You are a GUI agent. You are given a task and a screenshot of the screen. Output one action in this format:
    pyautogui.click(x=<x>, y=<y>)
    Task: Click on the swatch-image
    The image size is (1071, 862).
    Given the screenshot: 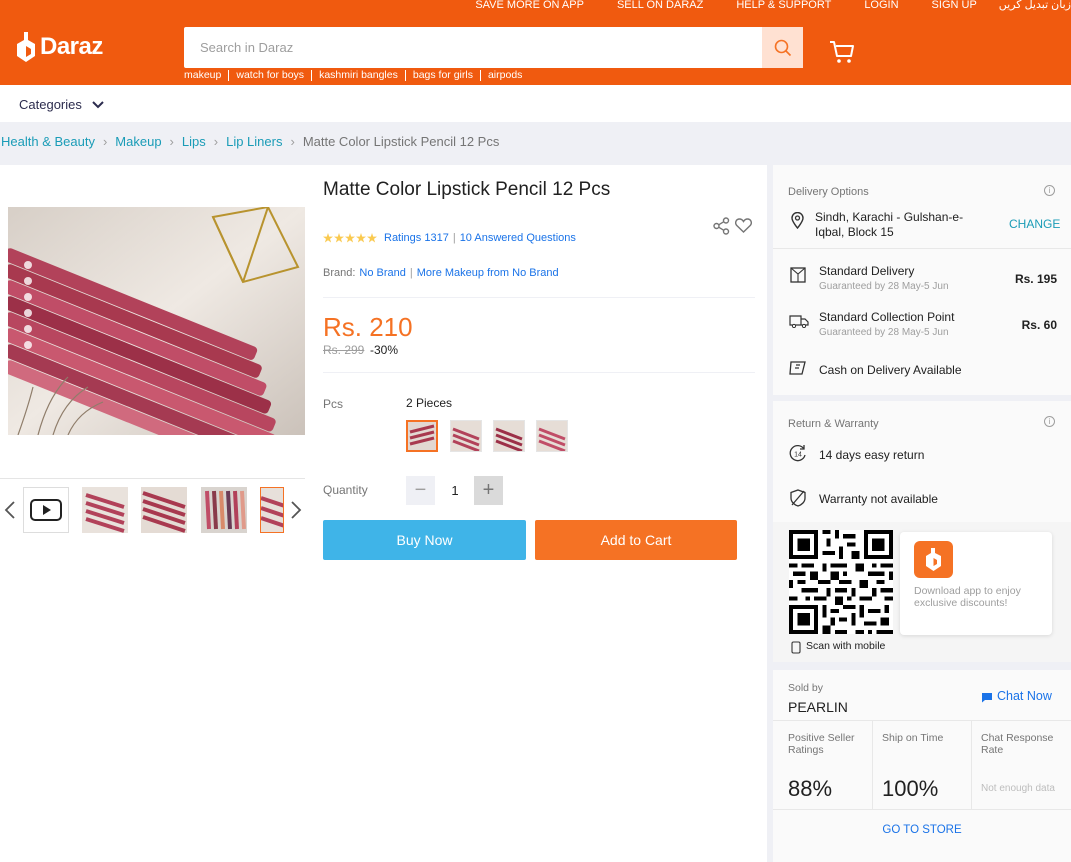 What is the action you would take?
    pyautogui.click(x=422, y=436)
    